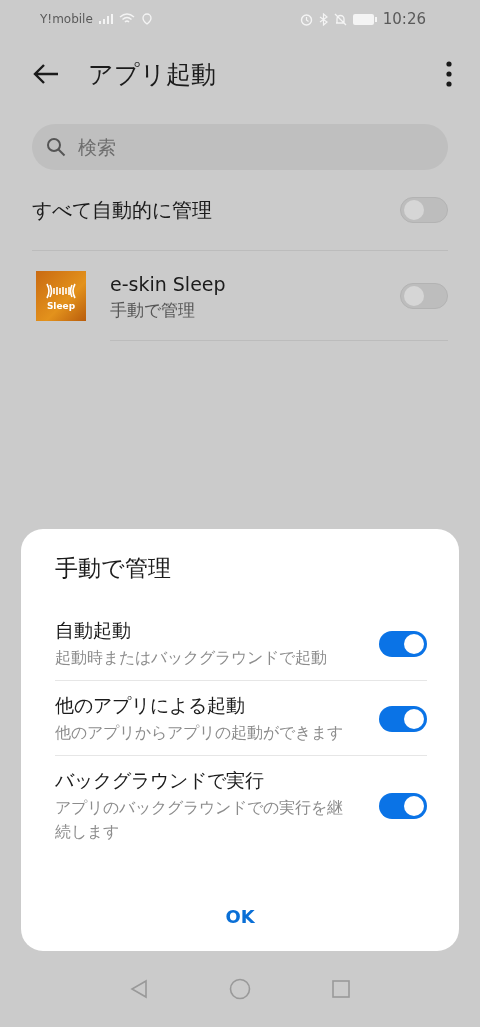  I want to click on clock-time: 10:26, so click(404, 19).